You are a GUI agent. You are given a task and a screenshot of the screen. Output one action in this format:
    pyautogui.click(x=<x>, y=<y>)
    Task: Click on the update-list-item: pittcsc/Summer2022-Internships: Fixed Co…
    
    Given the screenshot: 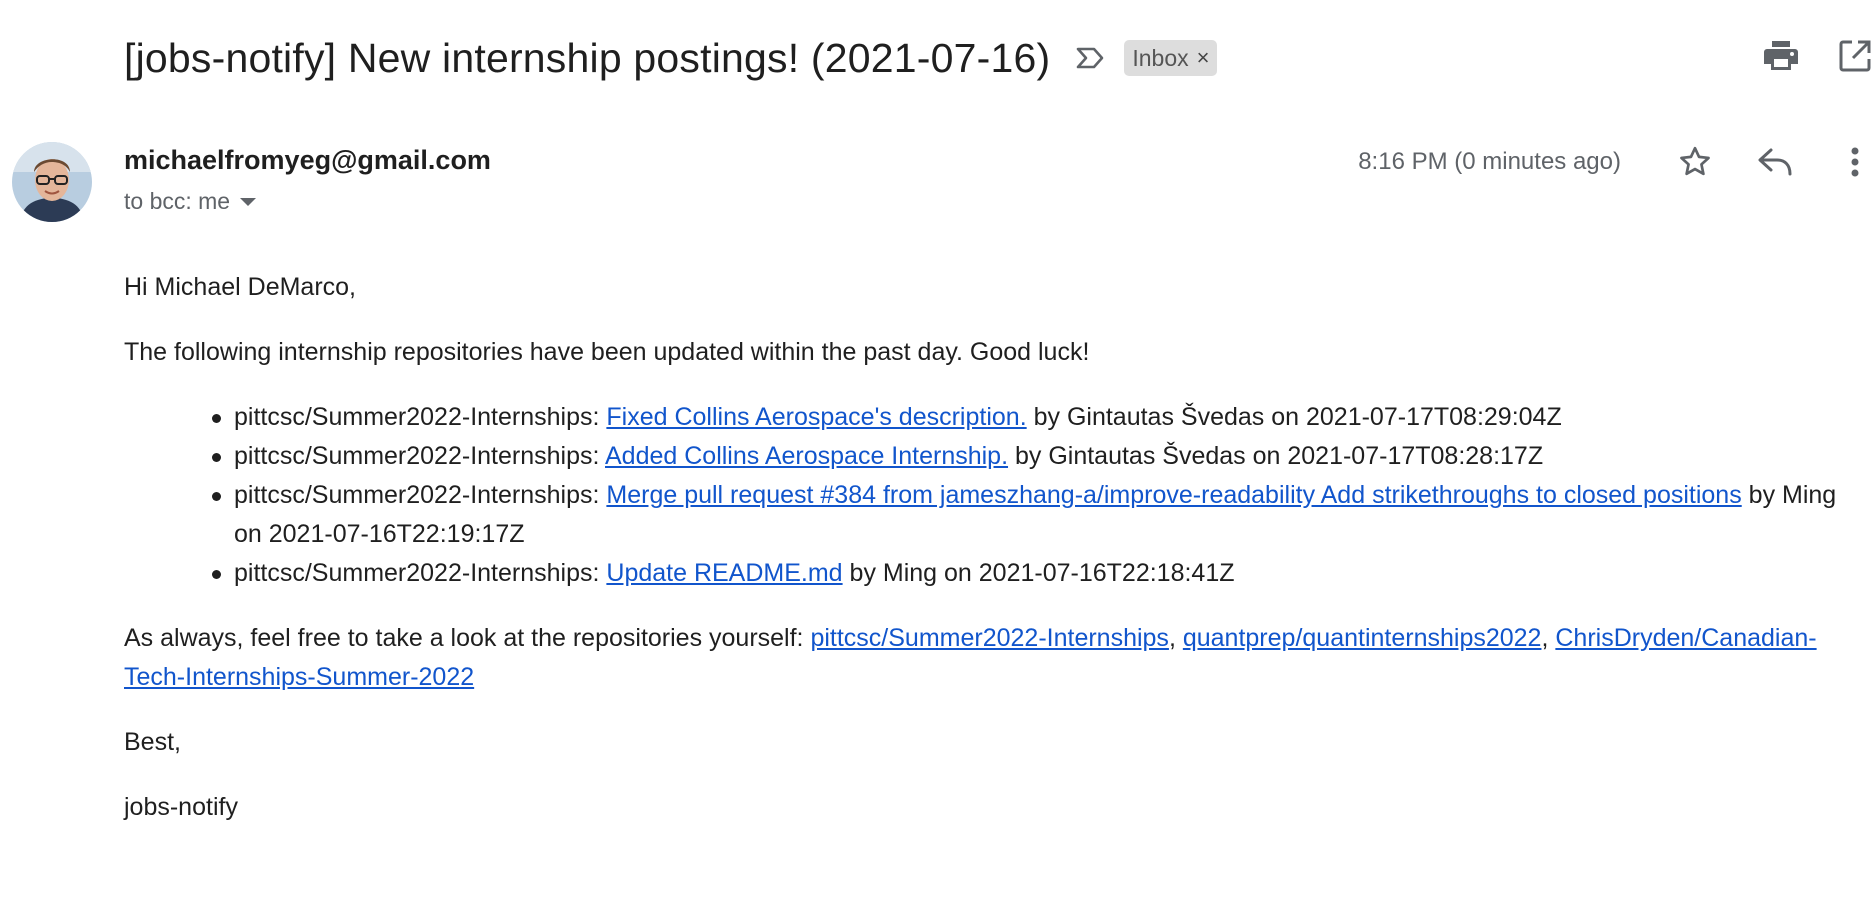 What is the action you would take?
    pyautogui.click(x=1038, y=417)
    